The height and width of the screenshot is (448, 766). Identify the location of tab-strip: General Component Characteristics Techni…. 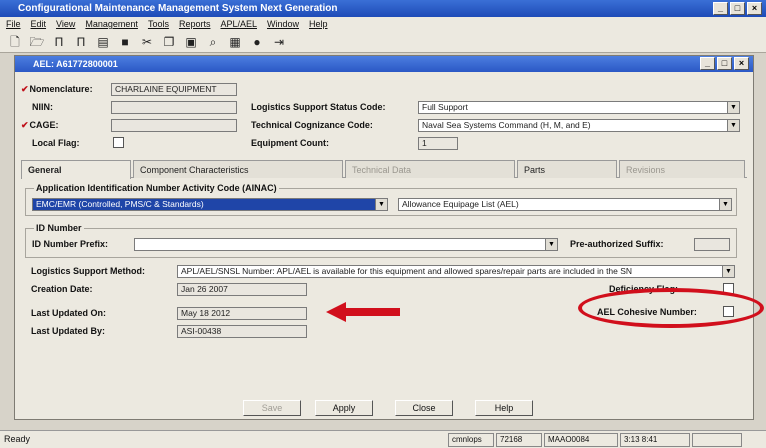
(384, 169).